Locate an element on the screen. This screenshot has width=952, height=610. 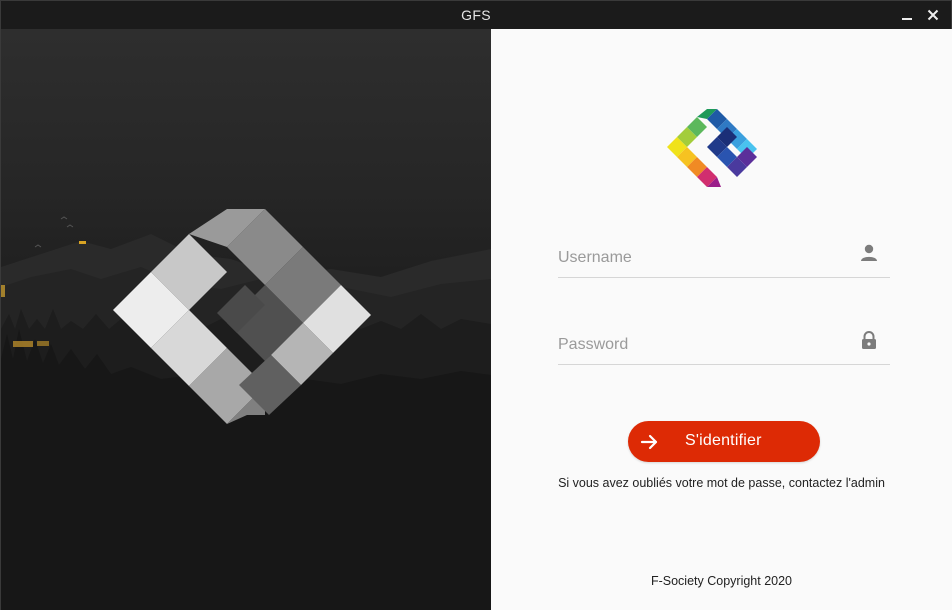
gfs-logo-color is located at coordinates (712, 148).